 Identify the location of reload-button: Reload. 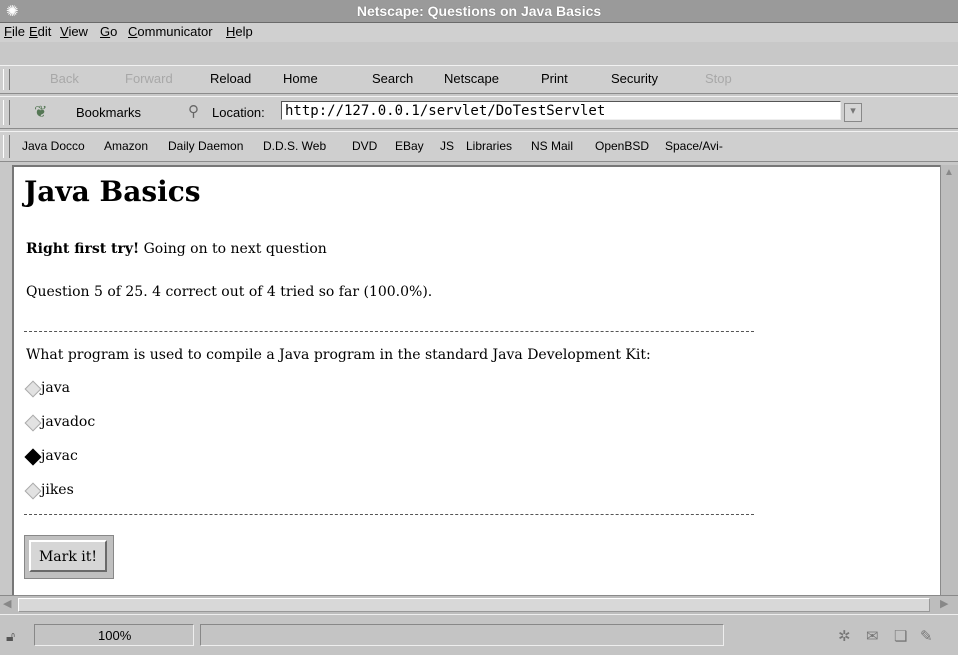
(230, 78).